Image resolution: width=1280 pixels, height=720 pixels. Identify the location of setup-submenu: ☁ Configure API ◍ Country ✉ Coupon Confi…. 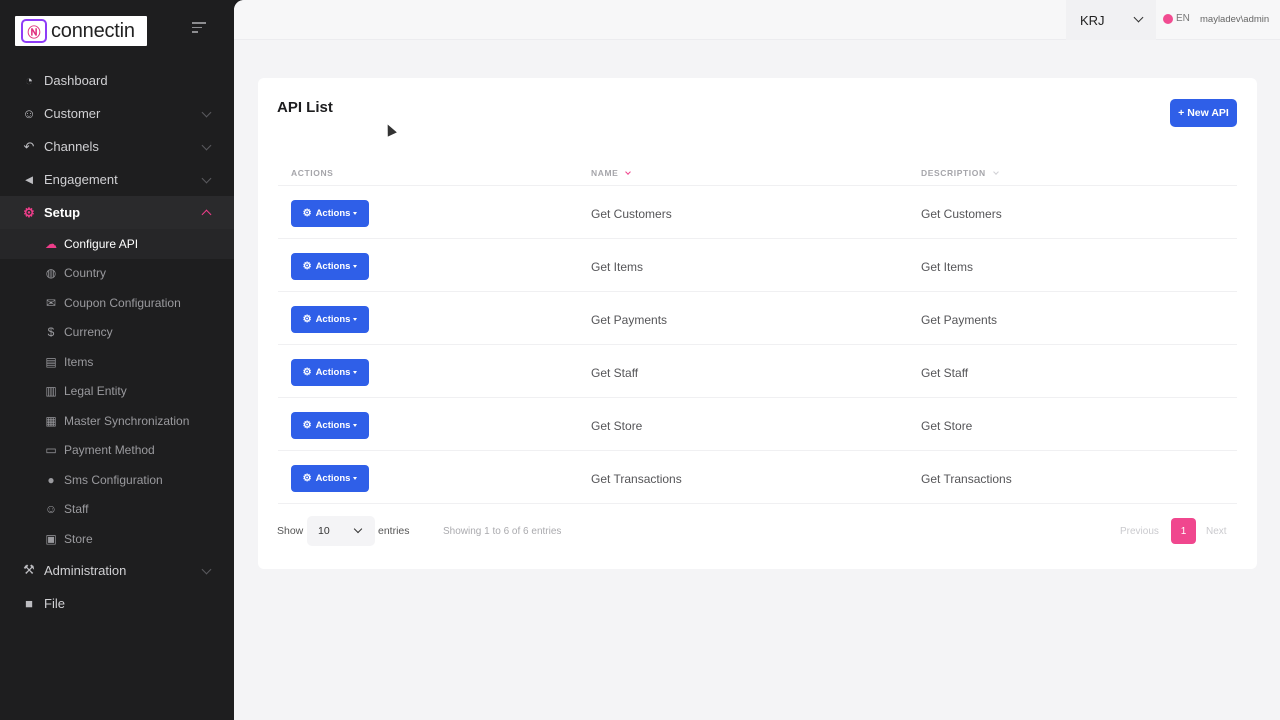
(117, 391).